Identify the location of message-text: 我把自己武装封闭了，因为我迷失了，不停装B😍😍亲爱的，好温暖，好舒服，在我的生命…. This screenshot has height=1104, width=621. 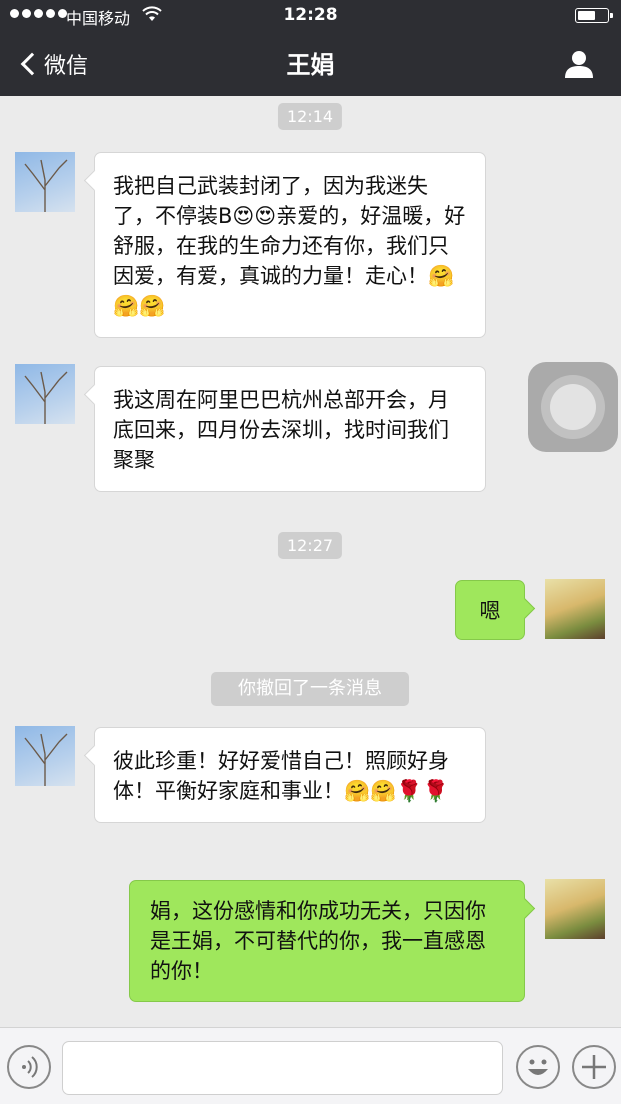
(289, 246).